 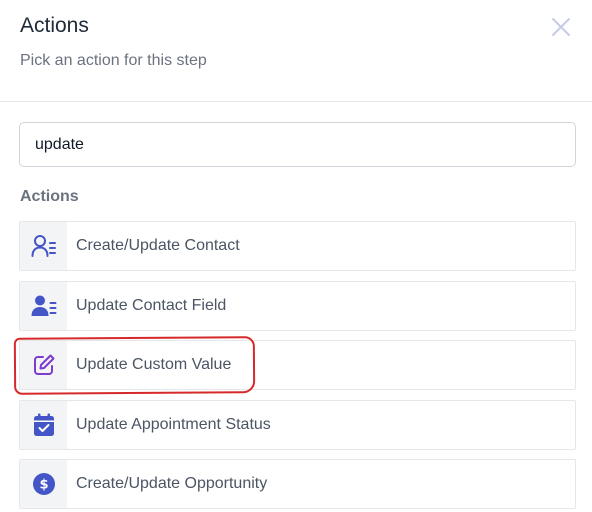 What do you see at coordinates (297, 306) in the screenshot?
I see `action-update-contact-field: Update Contact Field` at bounding box center [297, 306].